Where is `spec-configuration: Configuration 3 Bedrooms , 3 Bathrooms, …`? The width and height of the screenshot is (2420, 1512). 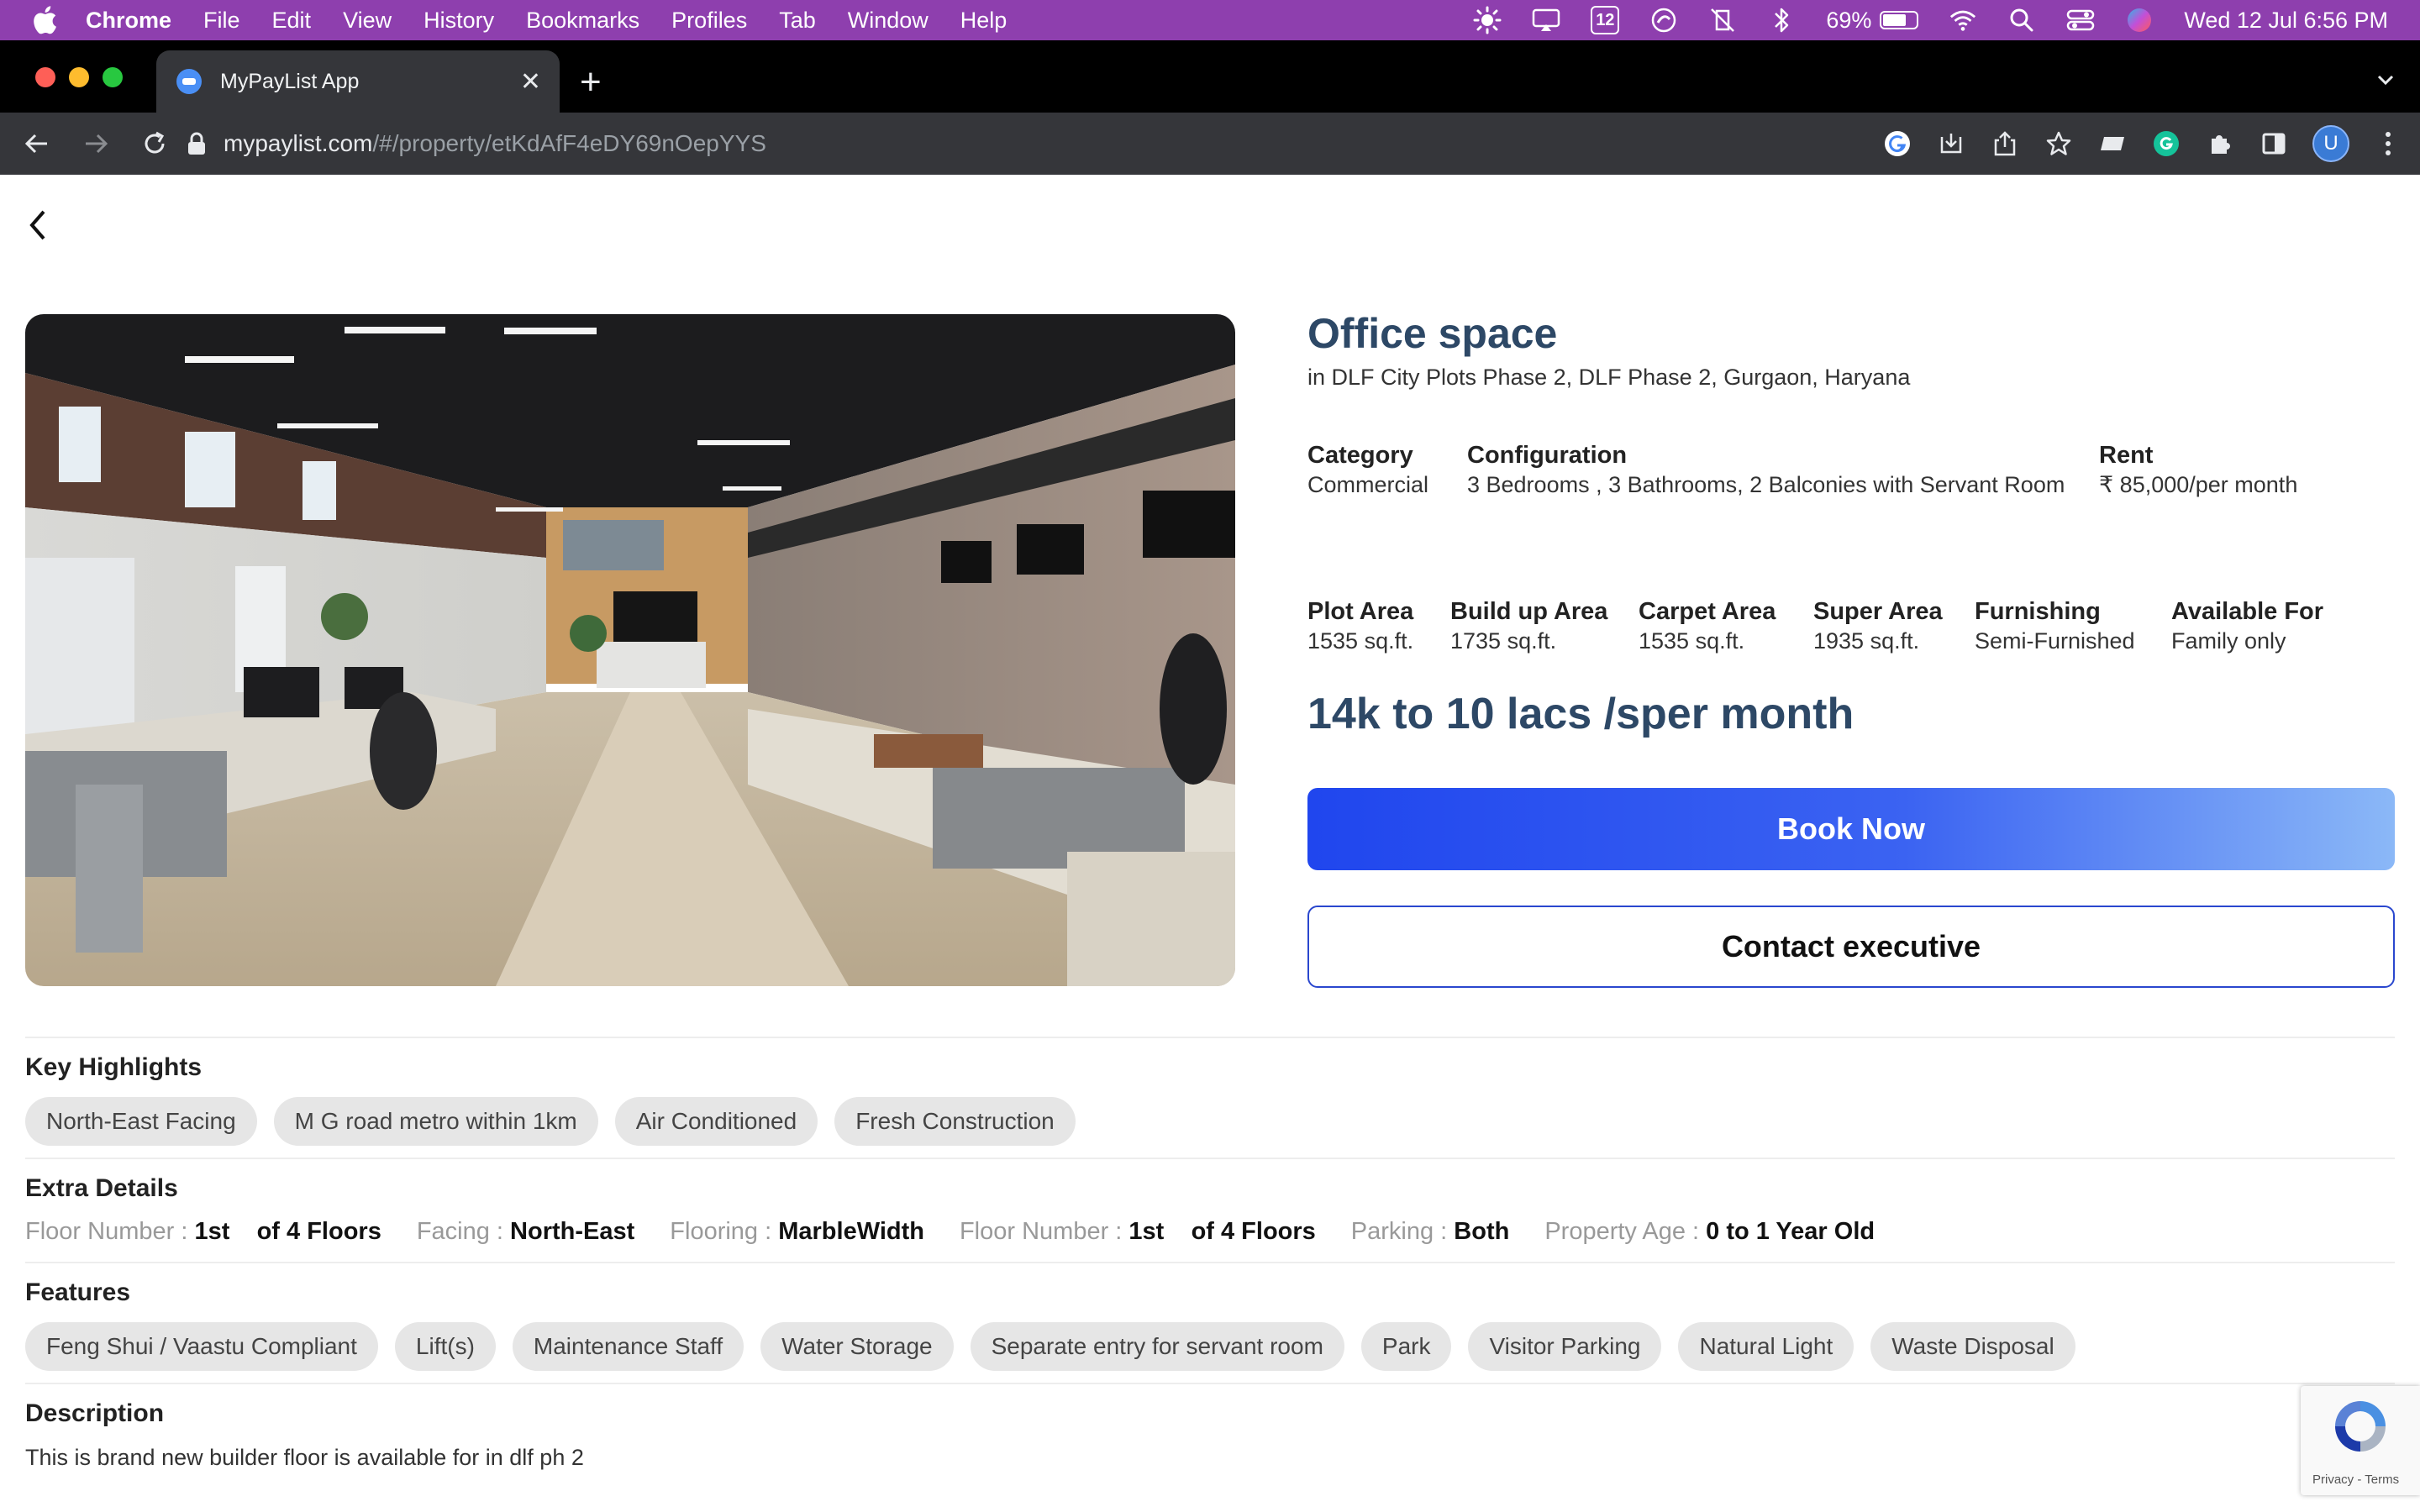
spec-configuration: Configuration 3 Bedrooms , 3 Bathrooms, … is located at coordinates (1766, 469).